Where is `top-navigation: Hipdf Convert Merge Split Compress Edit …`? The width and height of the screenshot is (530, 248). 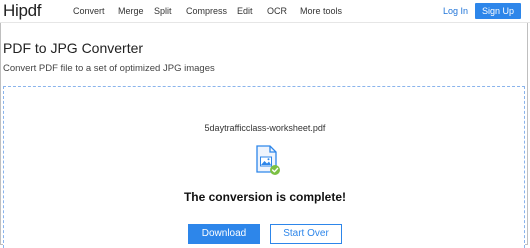 top-navigation: Hipdf Convert Merge Split Compress Edit … is located at coordinates (265, 11).